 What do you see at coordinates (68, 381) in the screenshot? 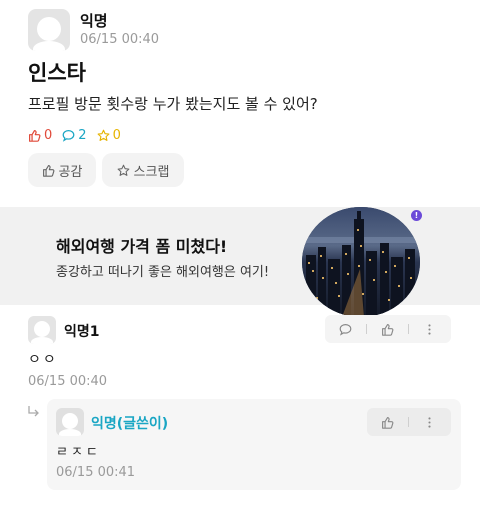
I see `comment-timestamp: 06/15 00:40` at bounding box center [68, 381].